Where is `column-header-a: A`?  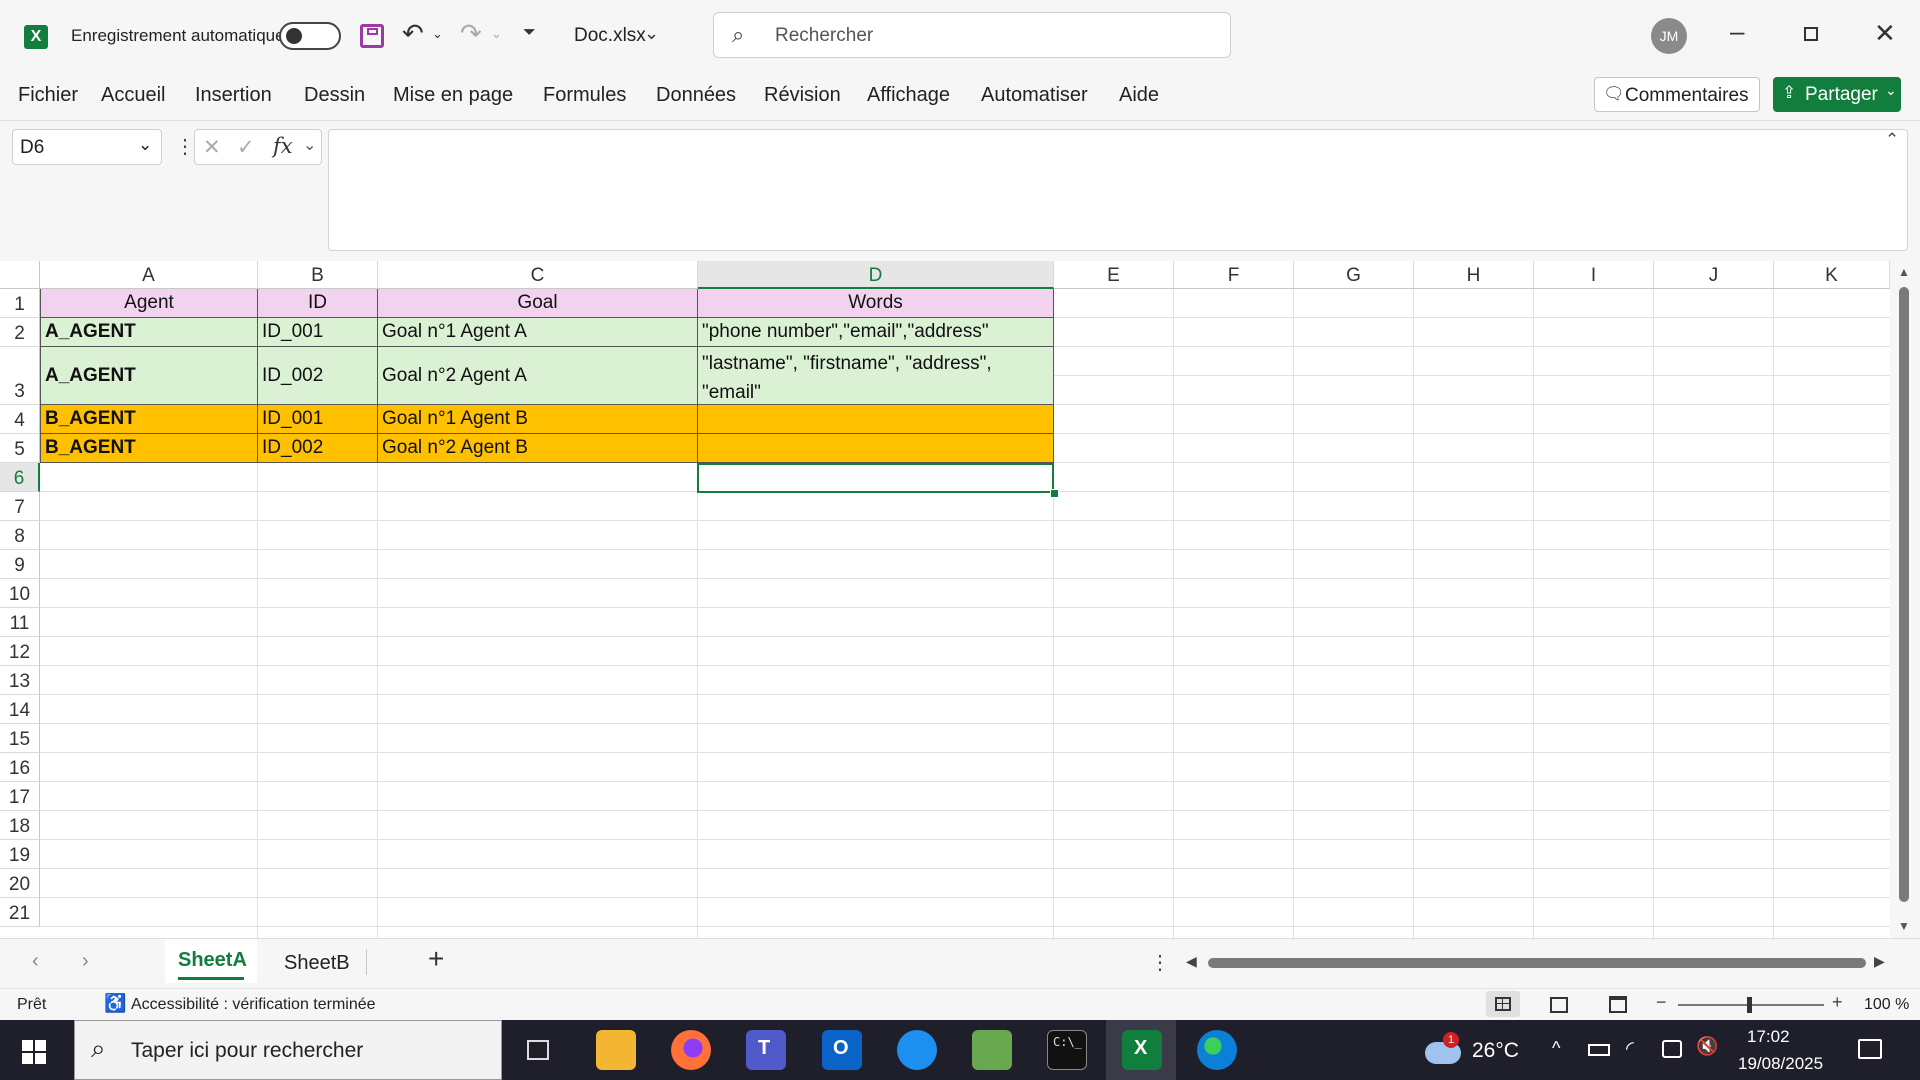
column-header-a: A is located at coordinates (149, 275).